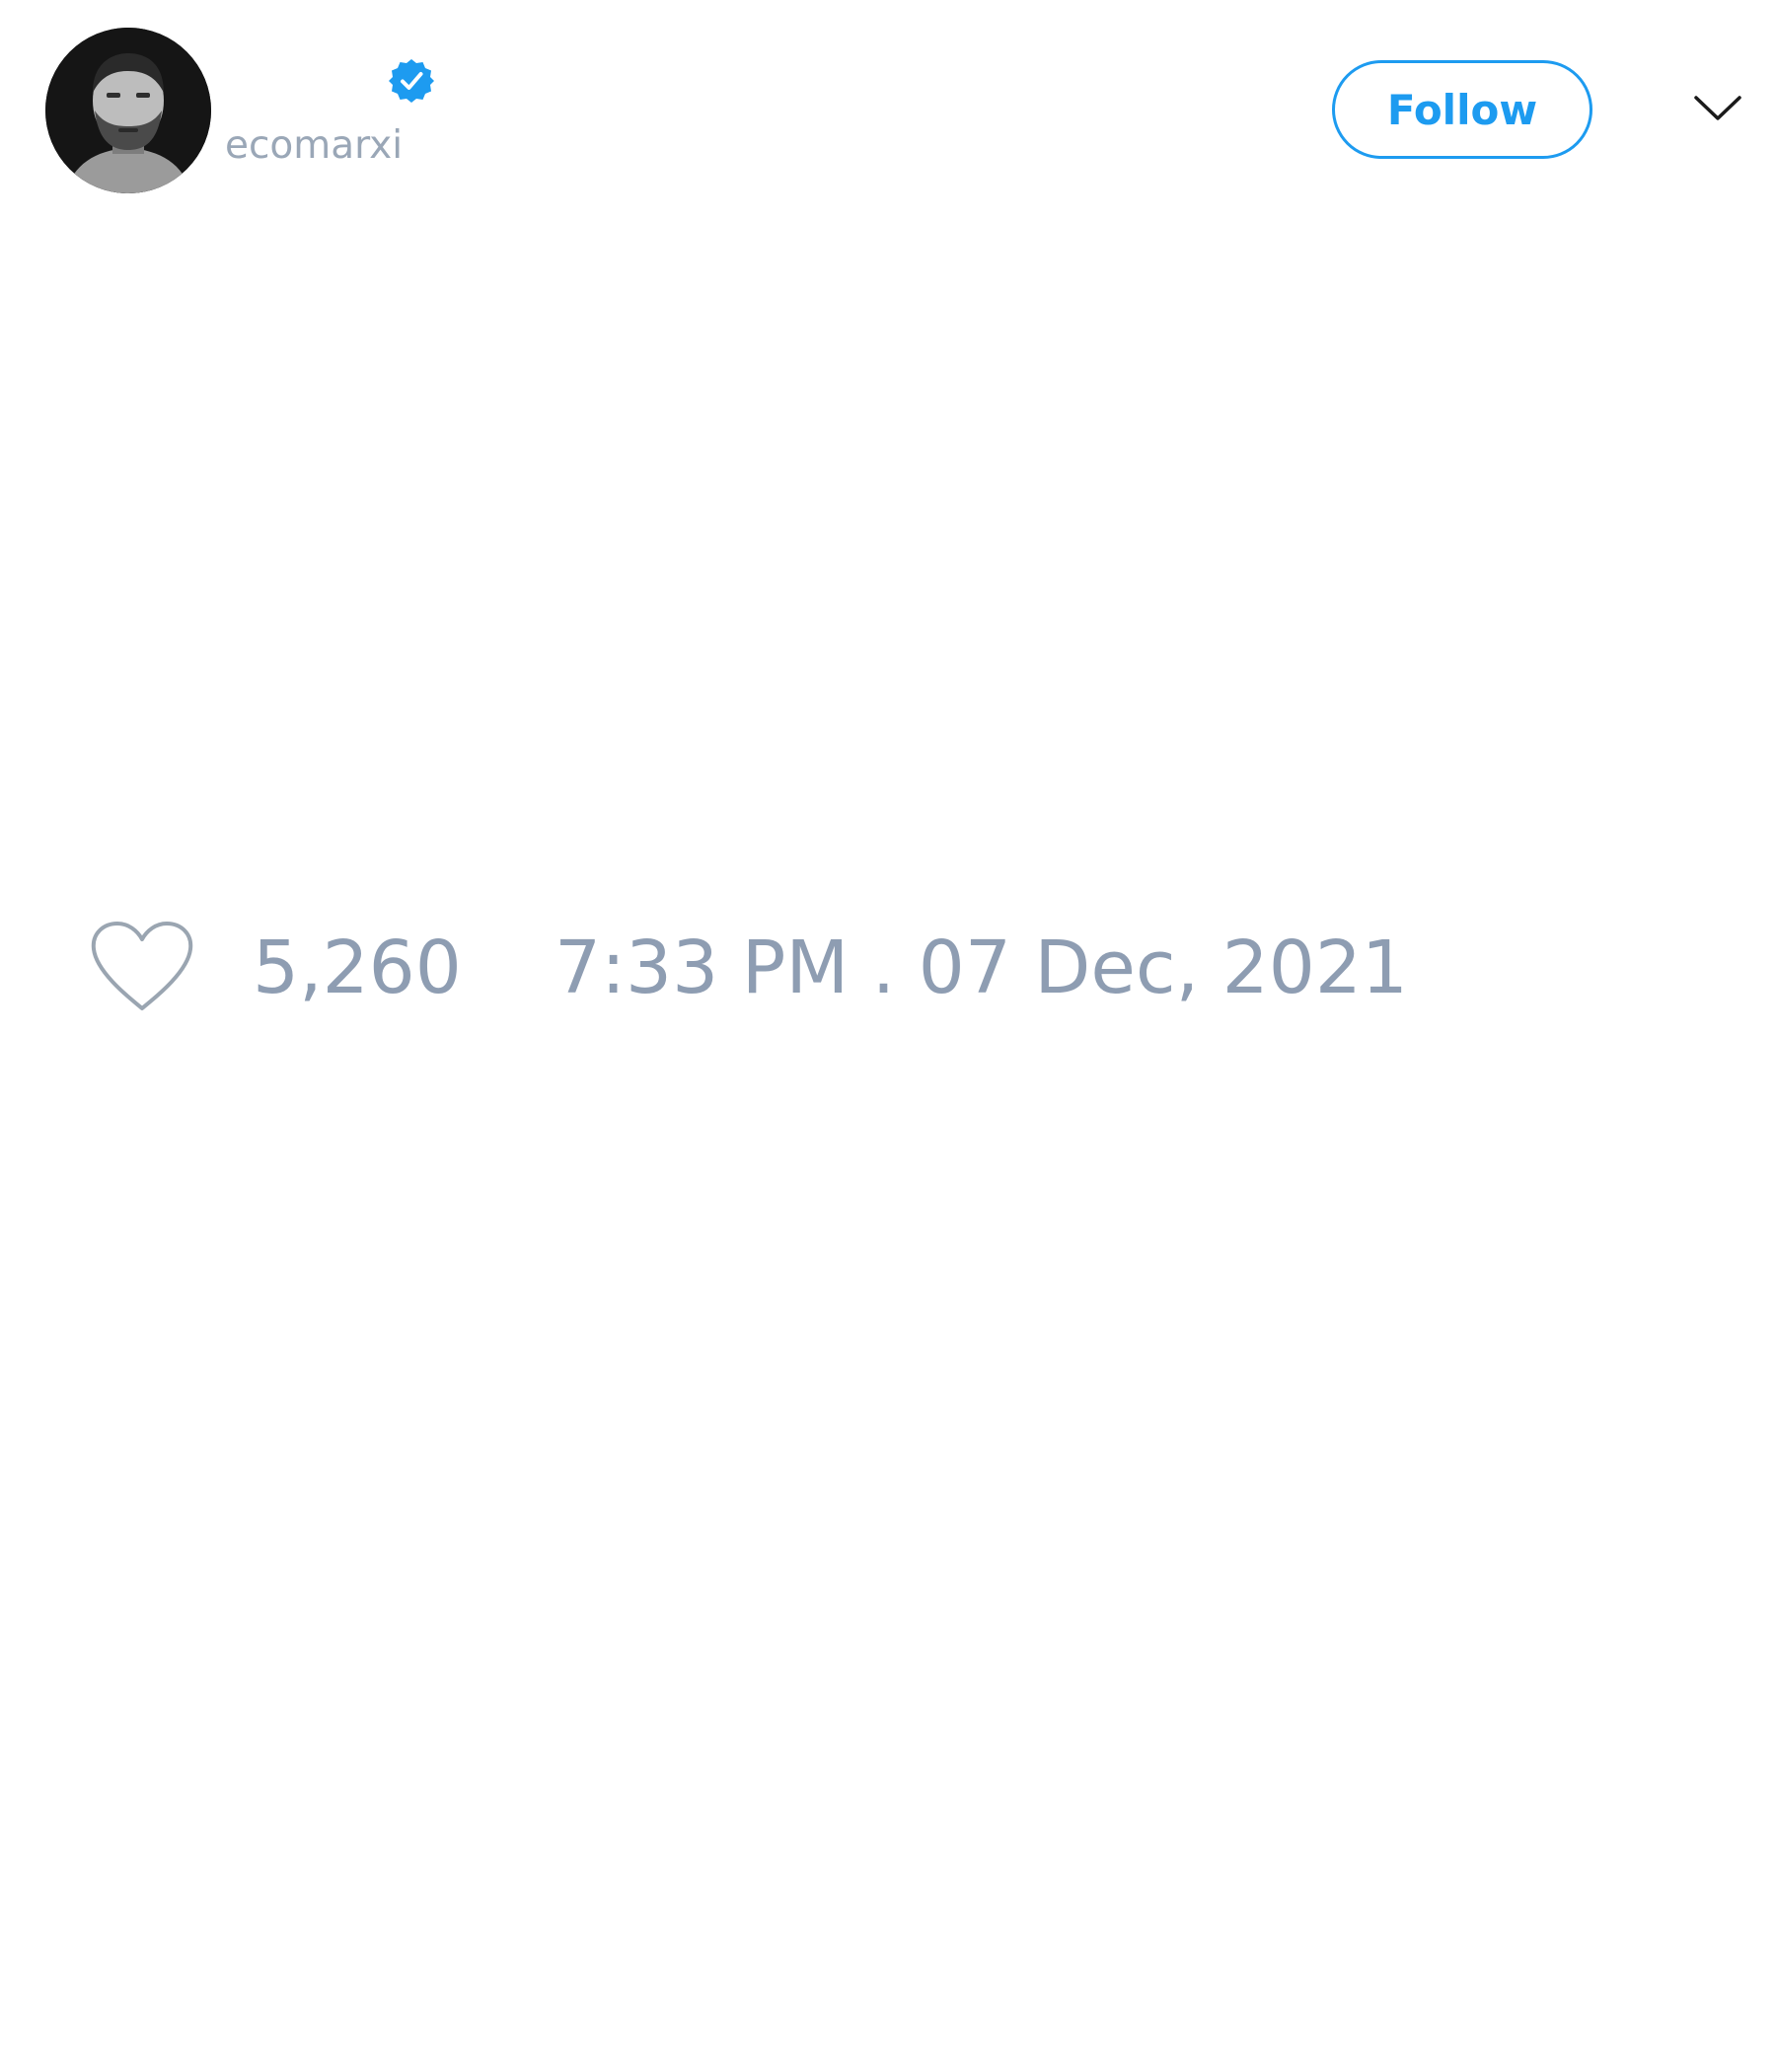 This screenshot has width=1776, height=2072. Describe the element at coordinates (888, 104) in the screenshot. I see `tweet-header: ecomarxi Follow` at that location.